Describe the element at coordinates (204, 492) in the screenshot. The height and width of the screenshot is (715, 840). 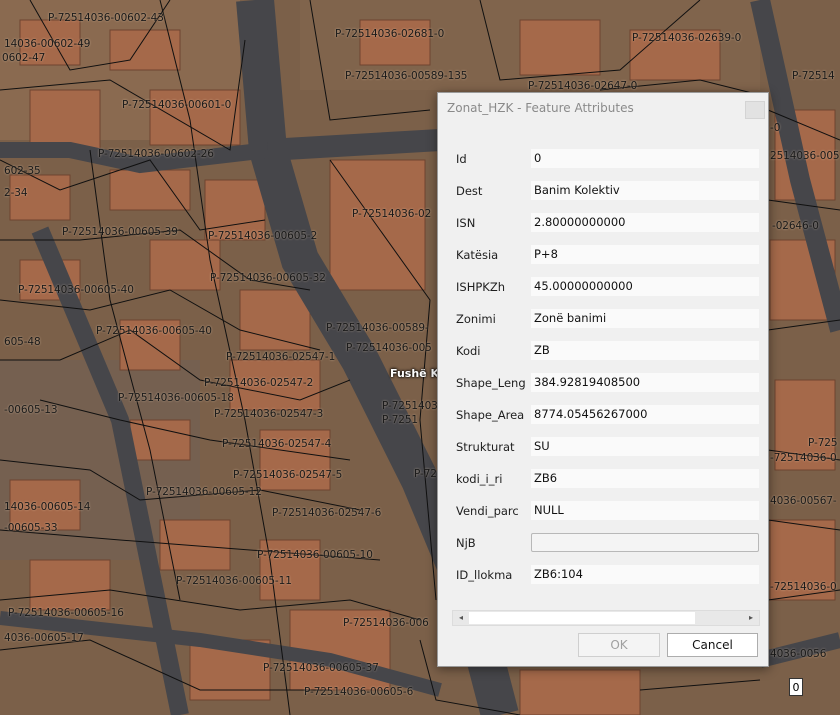
I see `parcel-label: P-72514036-00605-12` at that location.